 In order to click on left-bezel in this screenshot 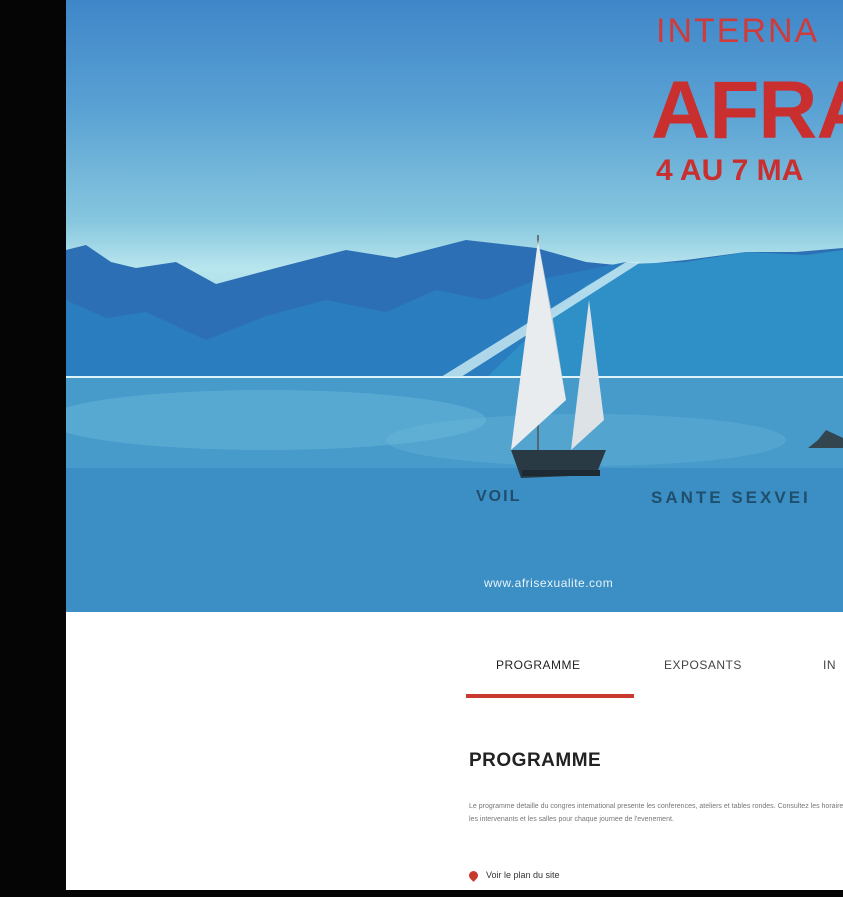, I will do `click(33, 448)`.